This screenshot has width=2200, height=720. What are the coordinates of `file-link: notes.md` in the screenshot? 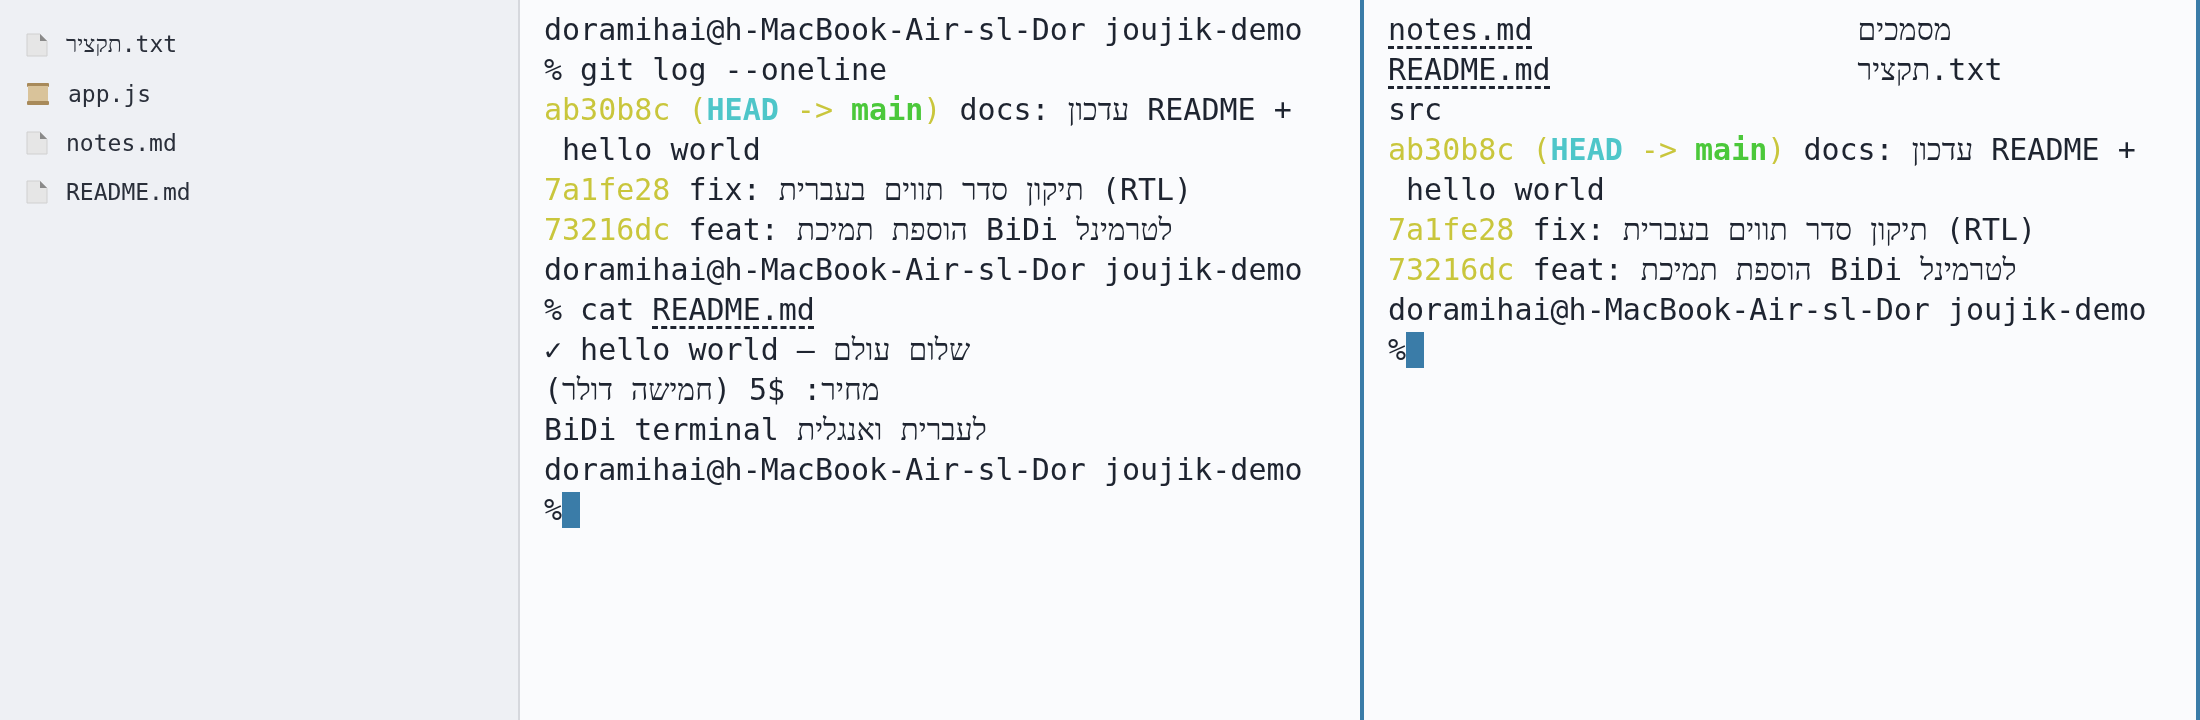 It's located at (1623, 30).